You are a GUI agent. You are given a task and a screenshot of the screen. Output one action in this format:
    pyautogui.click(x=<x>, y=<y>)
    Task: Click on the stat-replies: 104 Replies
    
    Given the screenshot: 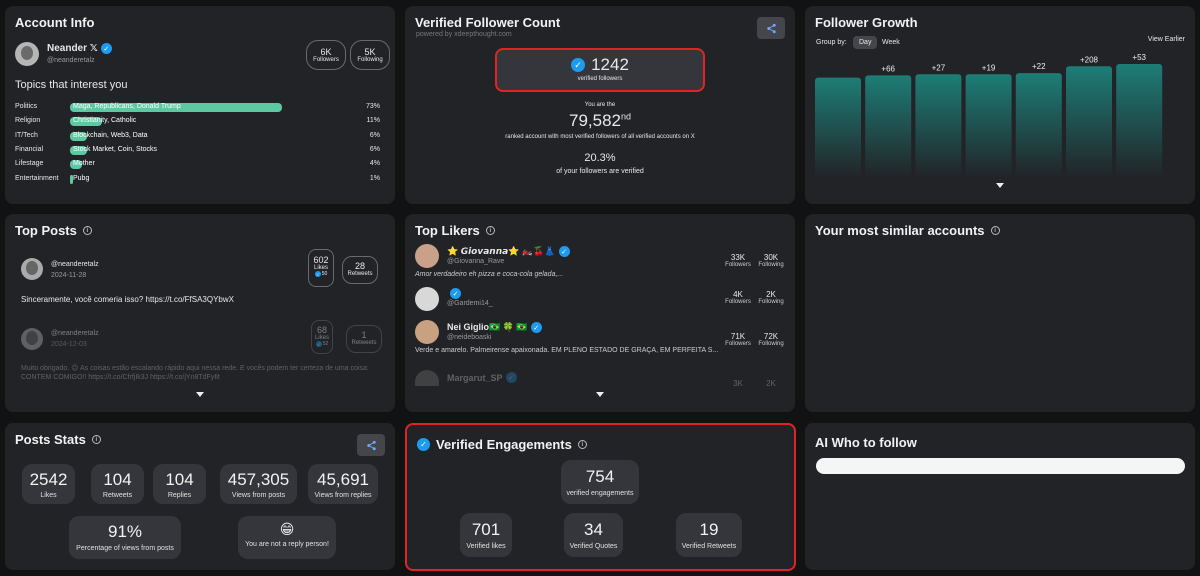 What is the action you would take?
    pyautogui.click(x=179, y=484)
    